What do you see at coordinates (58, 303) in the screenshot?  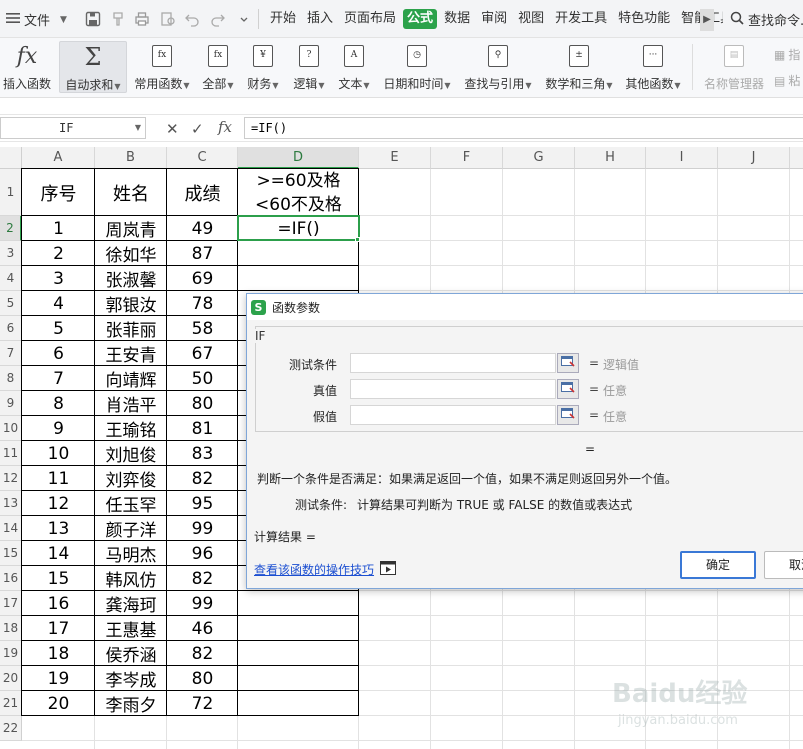 I see `cell-index: 4` at bounding box center [58, 303].